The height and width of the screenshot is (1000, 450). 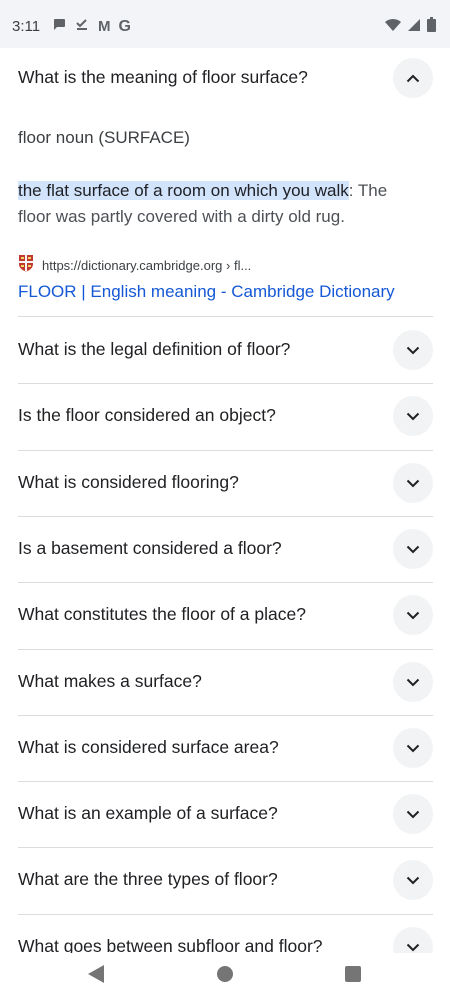 What do you see at coordinates (110, 681) in the screenshot?
I see `question-text: What makes a surface?` at bounding box center [110, 681].